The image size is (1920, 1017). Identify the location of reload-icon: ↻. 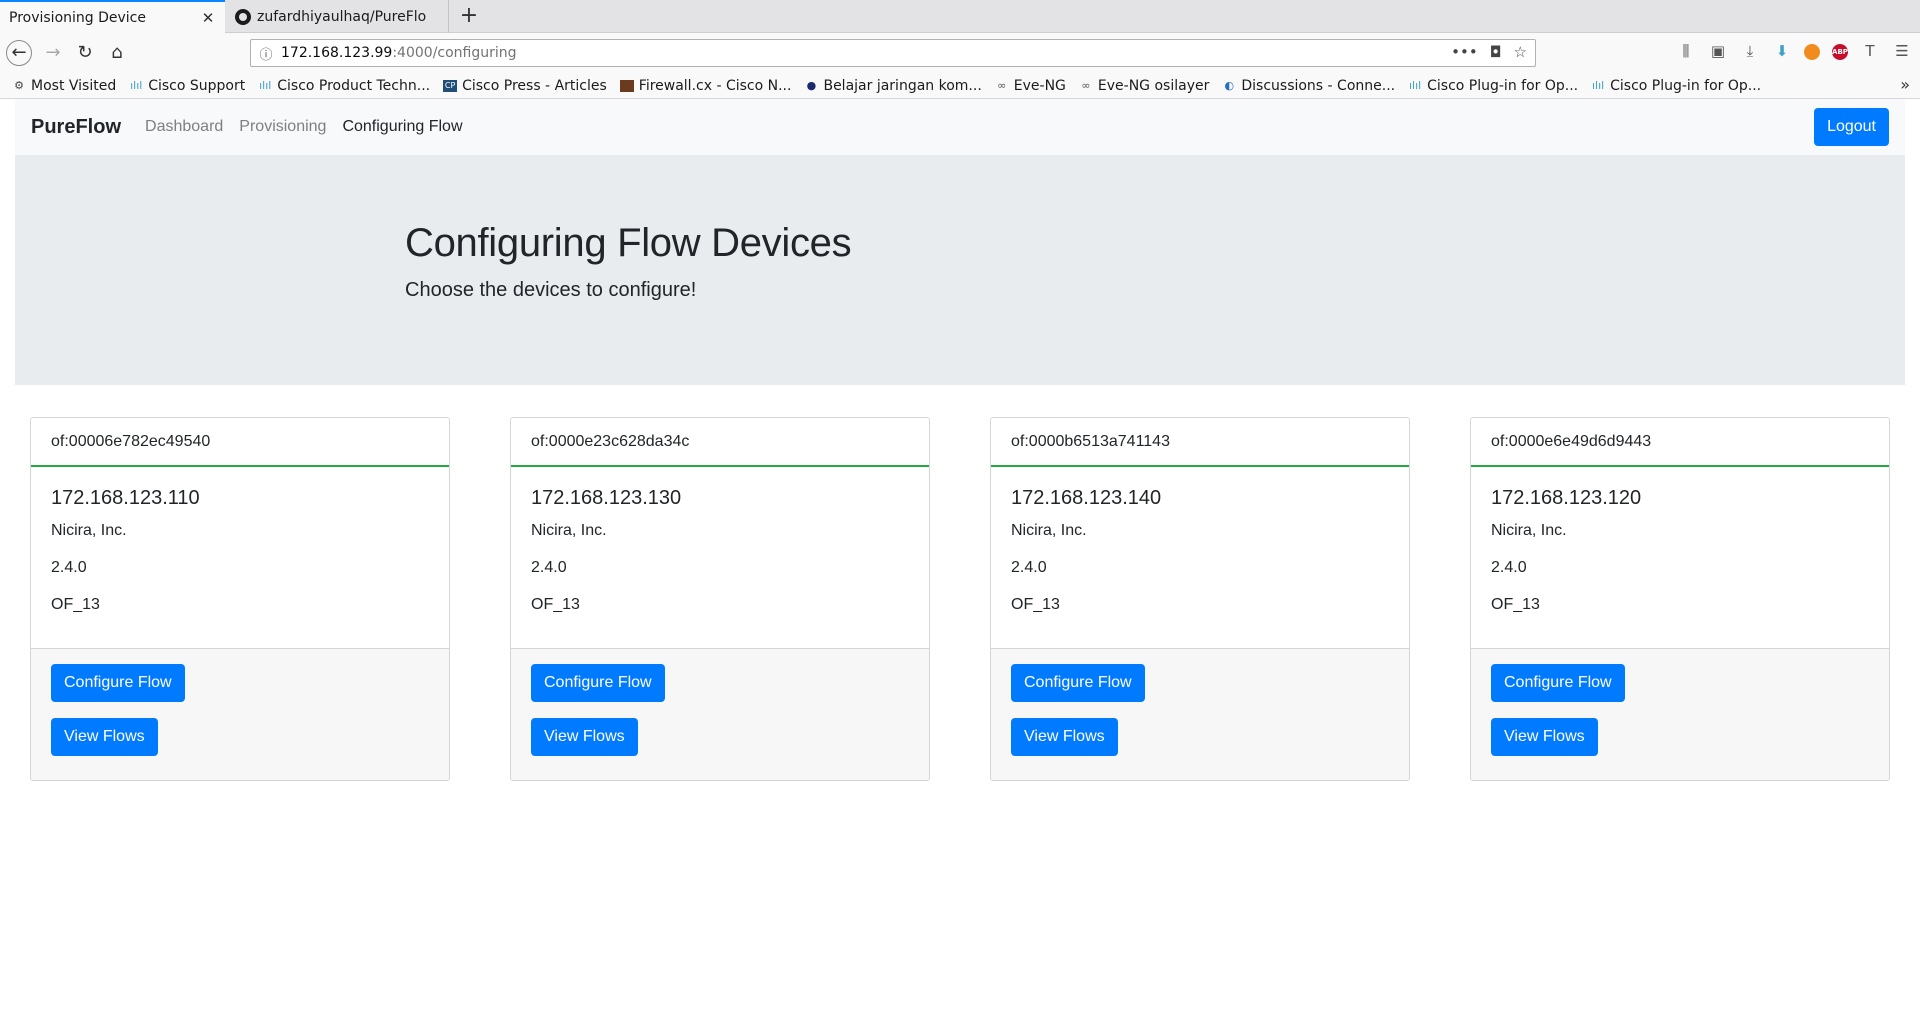
(85, 52).